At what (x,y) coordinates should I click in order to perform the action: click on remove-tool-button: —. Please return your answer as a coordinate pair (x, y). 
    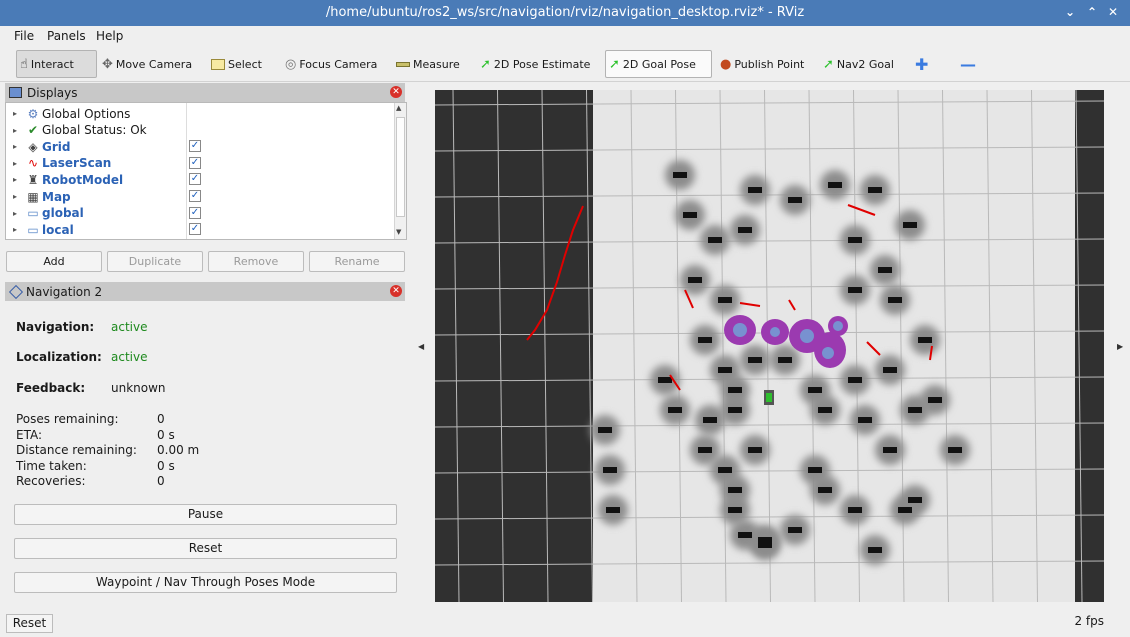
    Looking at the image, I should click on (968, 64).